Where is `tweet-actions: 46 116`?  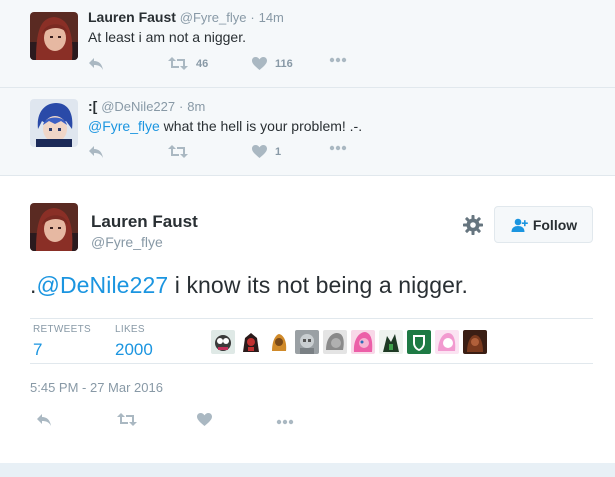
tweet-actions: 46 116 is located at coordinates (238, 66).